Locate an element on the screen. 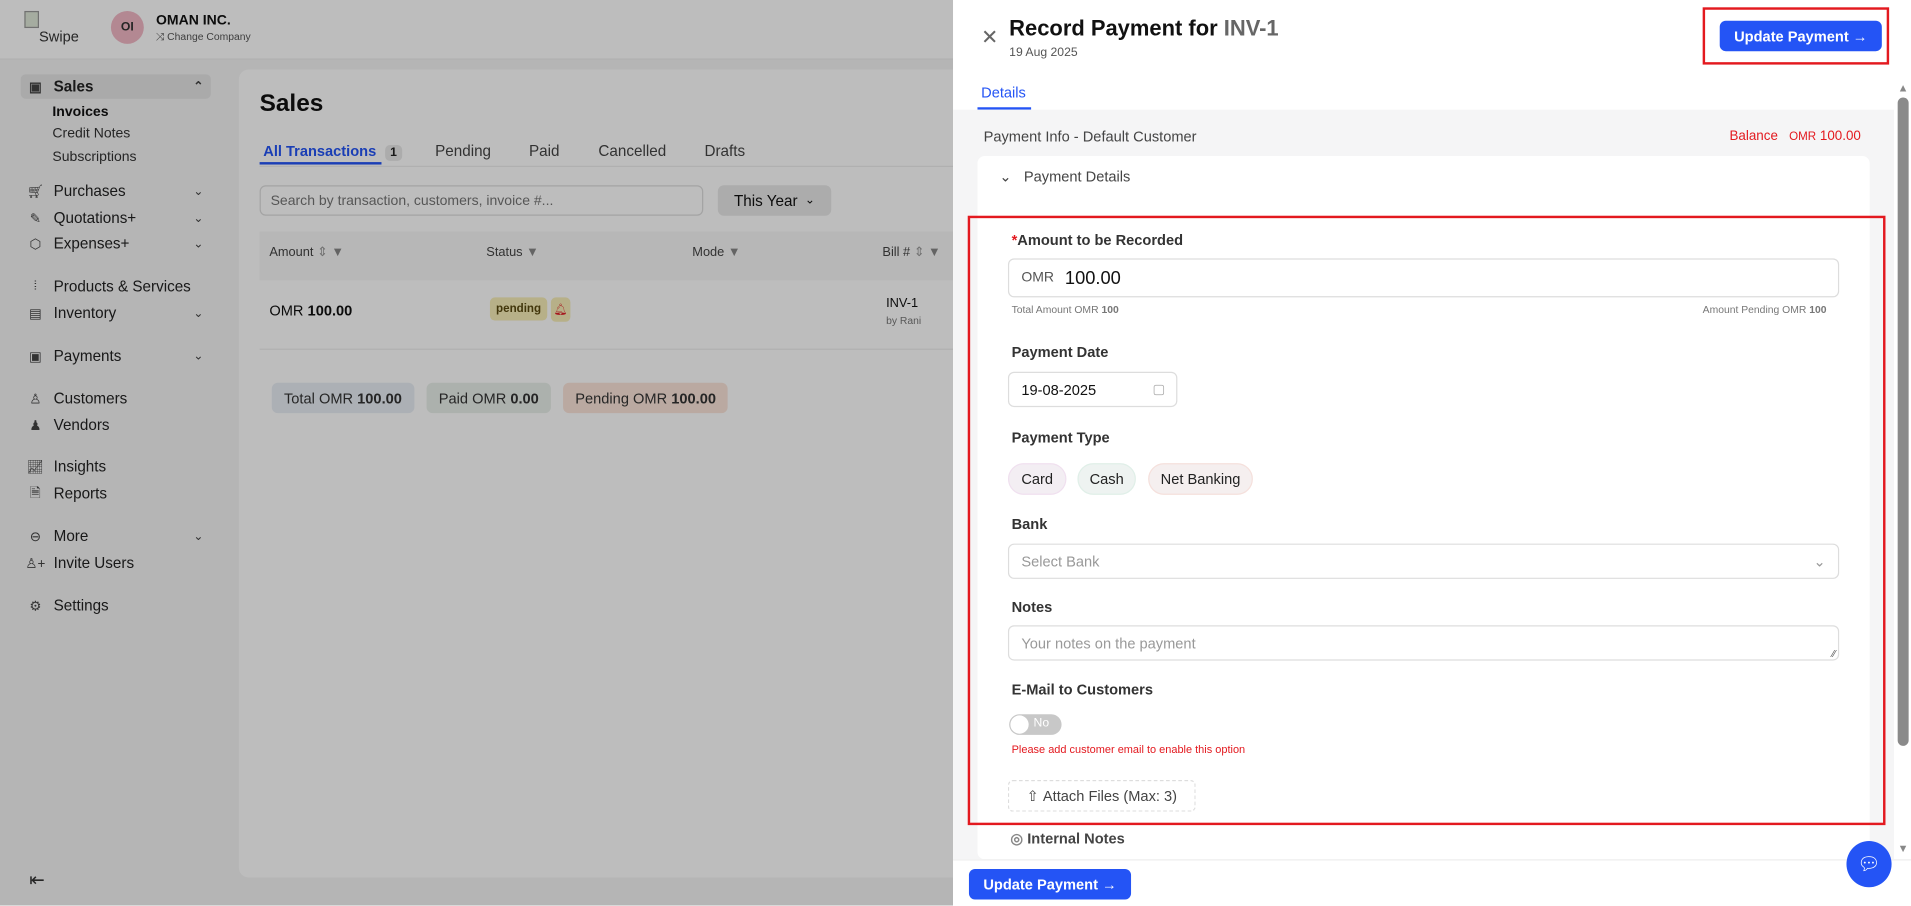  email-label: E-Mail to Customers is located at coordinates (1082, 690).